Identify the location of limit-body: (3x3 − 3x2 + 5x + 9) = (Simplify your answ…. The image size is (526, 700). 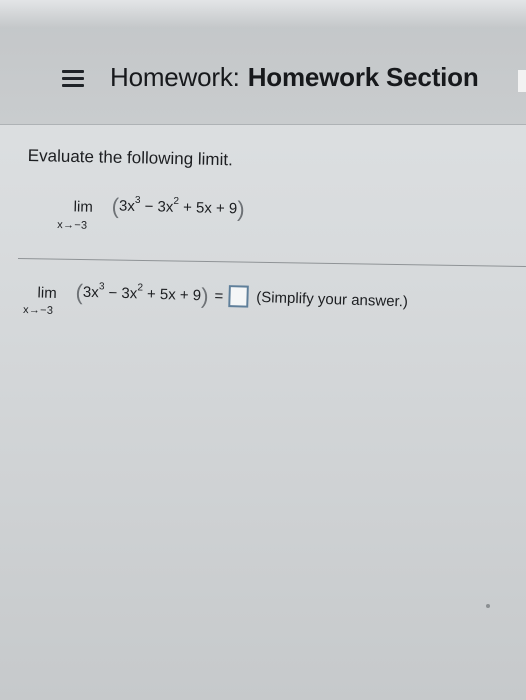
(241, 298).